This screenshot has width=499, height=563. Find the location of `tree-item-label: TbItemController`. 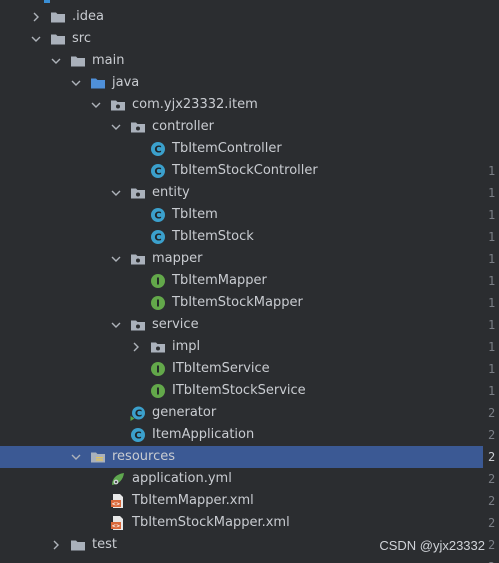

tree-item-label: TbItemController is located at coordinates (227, 148).